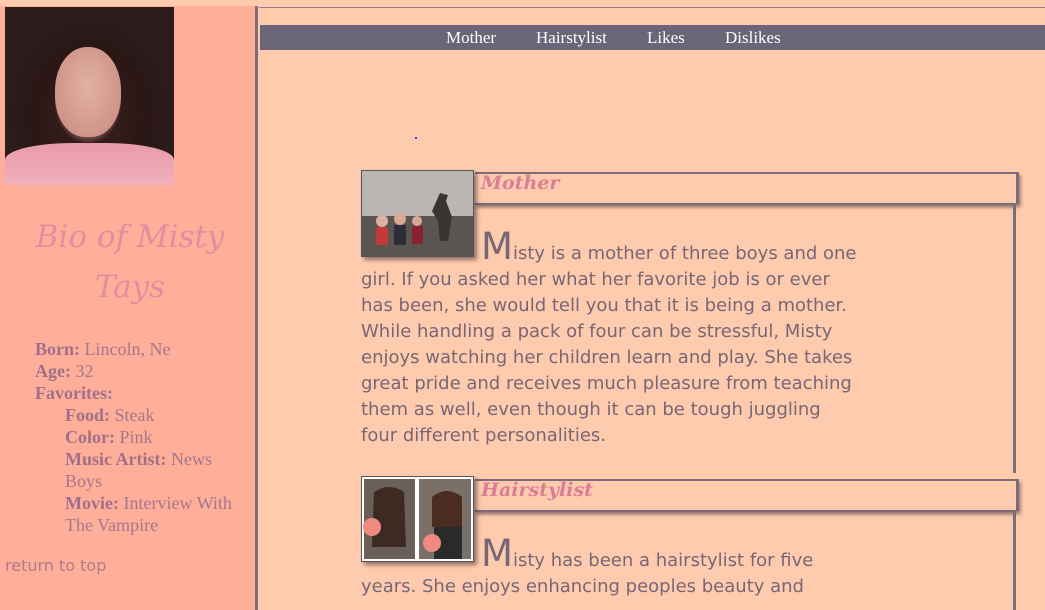 This screenshot has height=610, width=1045. Describe the element at coordinates (57, 349) in the screenshot. I see `fact-label: Born:` at that location.